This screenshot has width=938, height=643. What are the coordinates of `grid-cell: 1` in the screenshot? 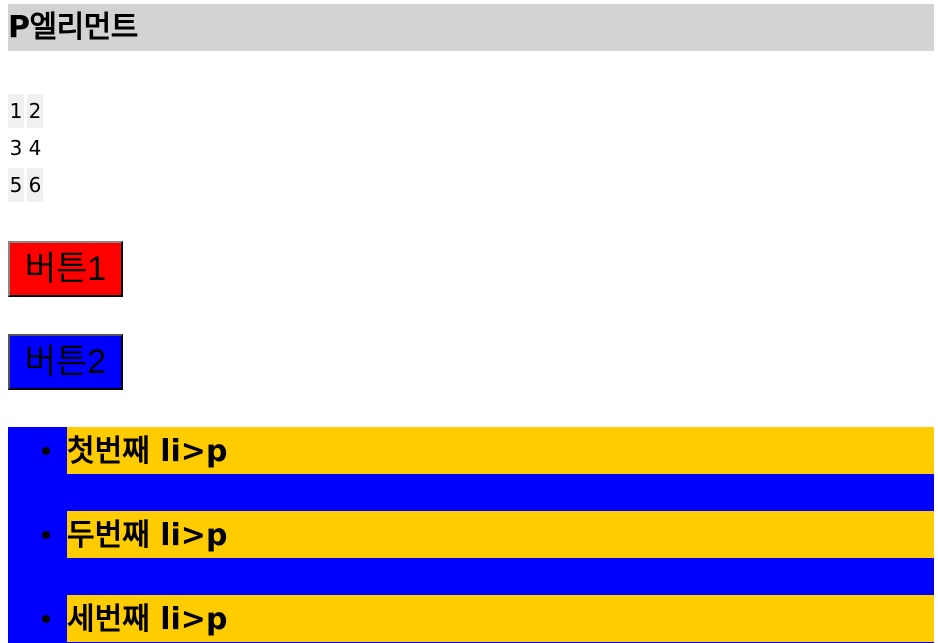 It's located at (16, 110).